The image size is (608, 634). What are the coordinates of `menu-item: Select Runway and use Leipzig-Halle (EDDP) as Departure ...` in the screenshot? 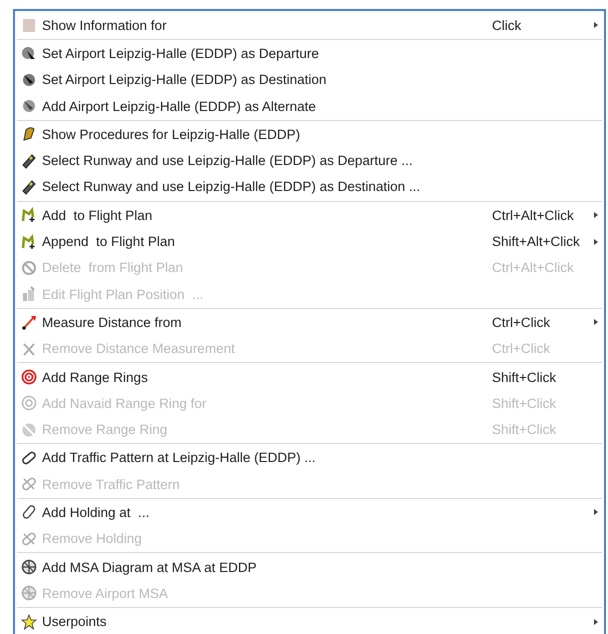 It's located at (309, 160).